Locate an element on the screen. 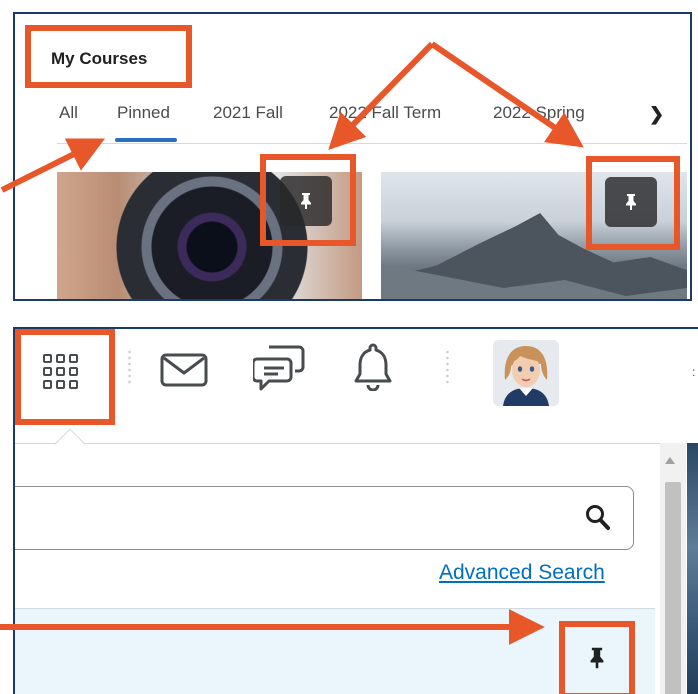  scroll-up-arrow-icon is located at coordinates (670, 460).